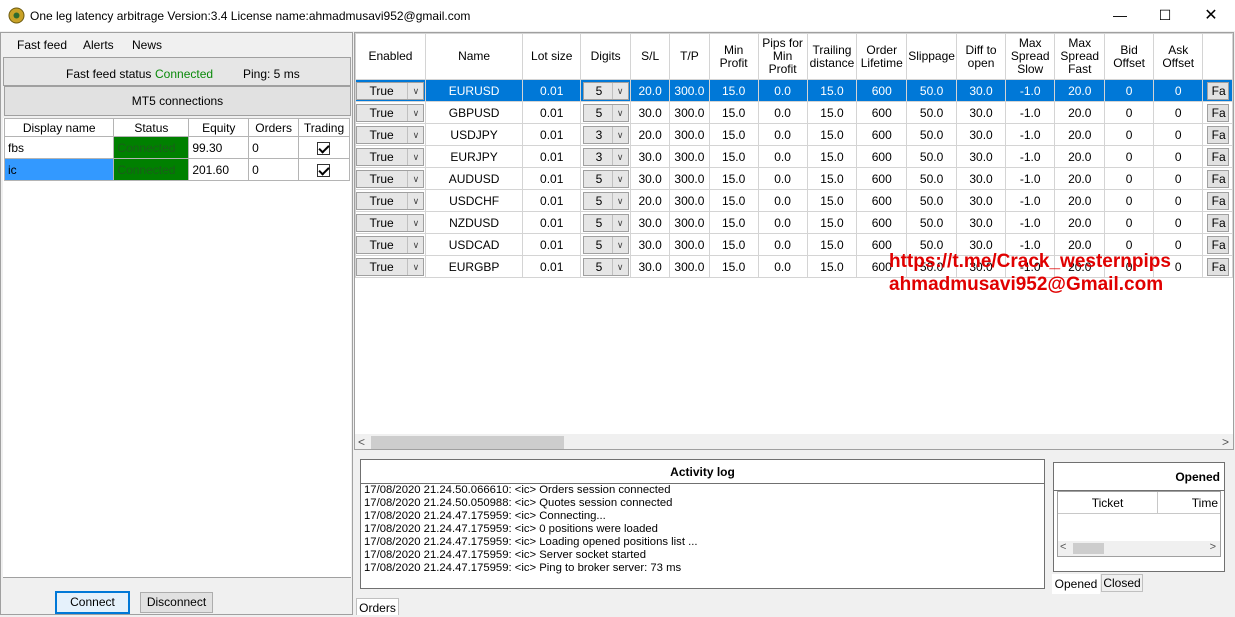 Image resolution: width=1235 pixels, height=617 pixels. What do you see at coordinates (1225, 442) in the screenshot?
I see `scroll-right-icon: >` at bounding box center [1225, 442].